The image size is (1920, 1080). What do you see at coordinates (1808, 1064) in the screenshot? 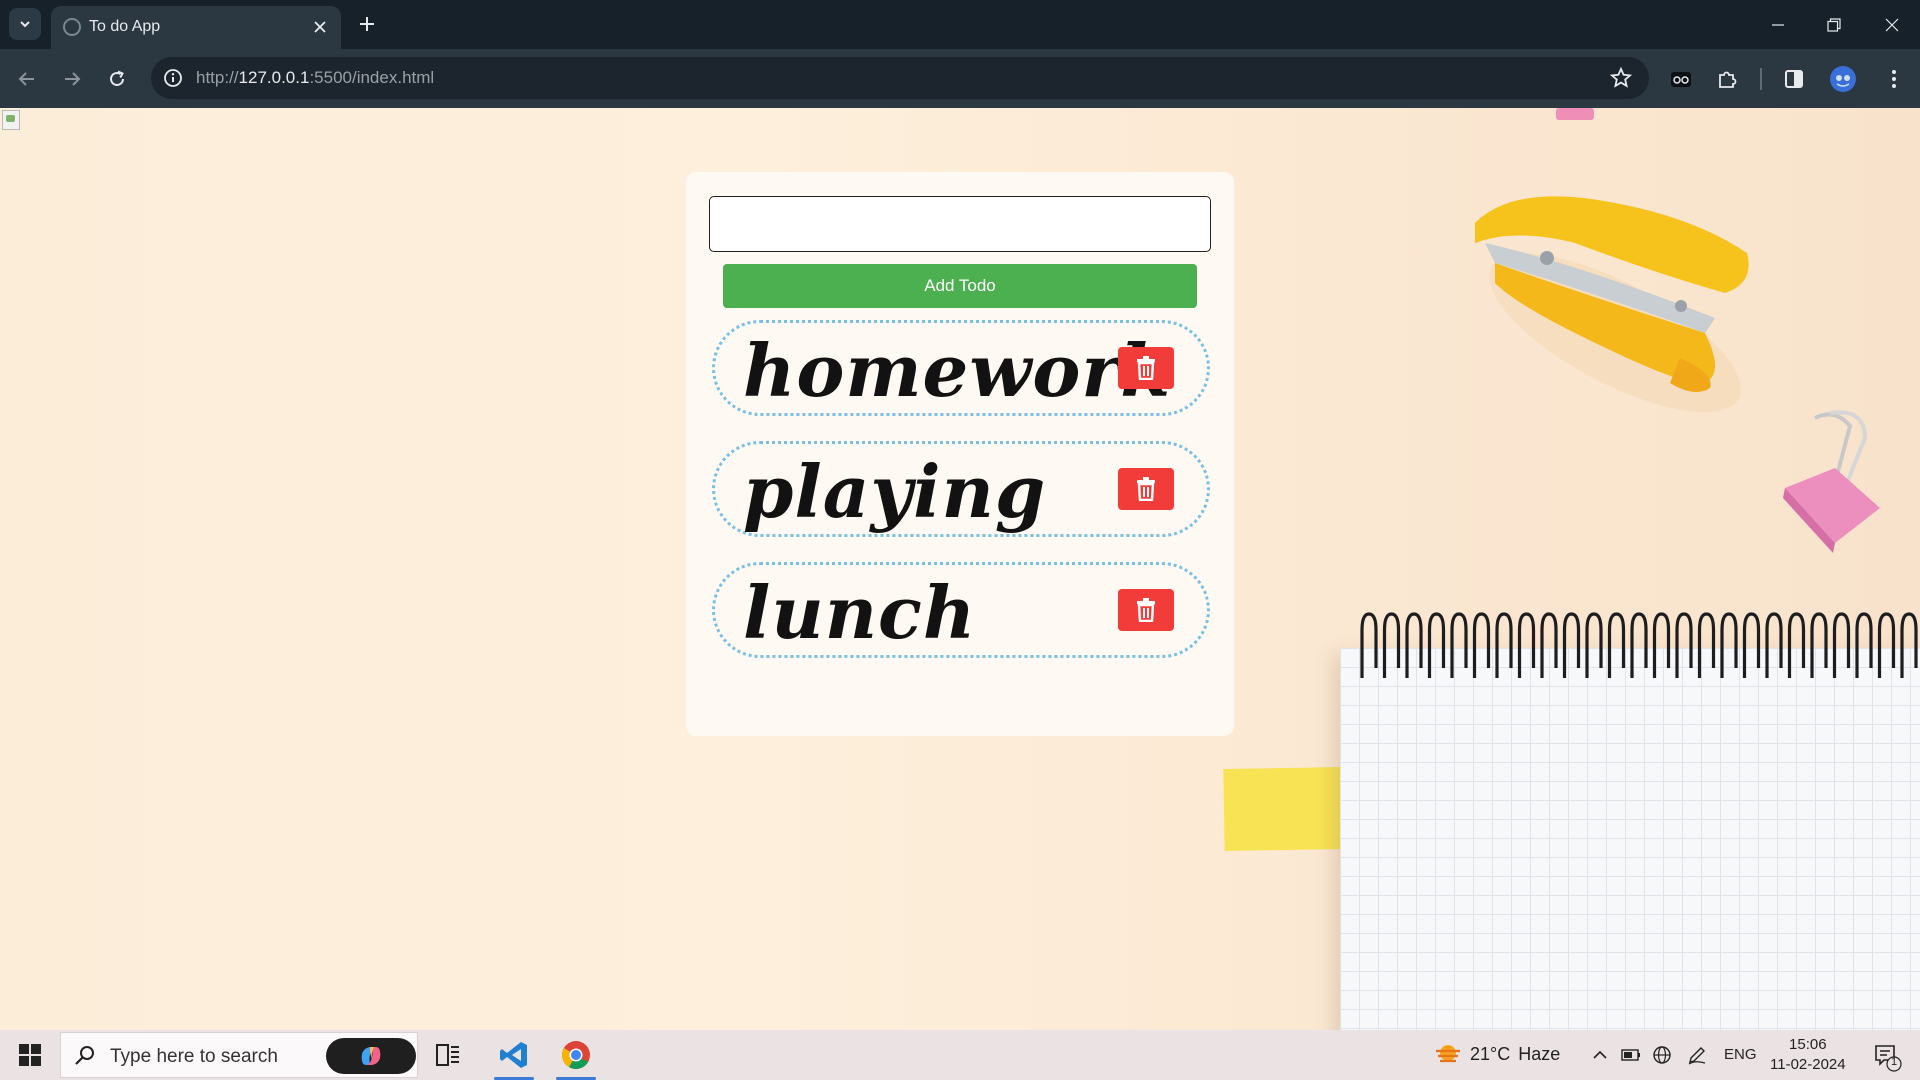
I see `clock-date: 11-02-2024` at bounding box center [1808, 1064].